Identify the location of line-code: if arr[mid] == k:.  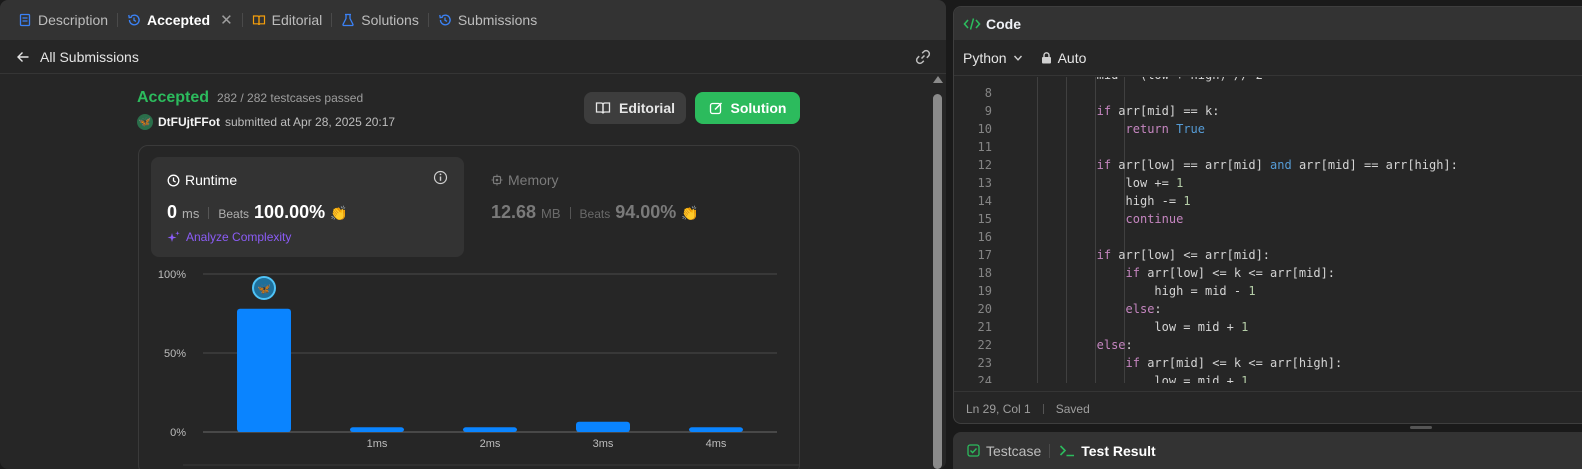
(1158, 111).